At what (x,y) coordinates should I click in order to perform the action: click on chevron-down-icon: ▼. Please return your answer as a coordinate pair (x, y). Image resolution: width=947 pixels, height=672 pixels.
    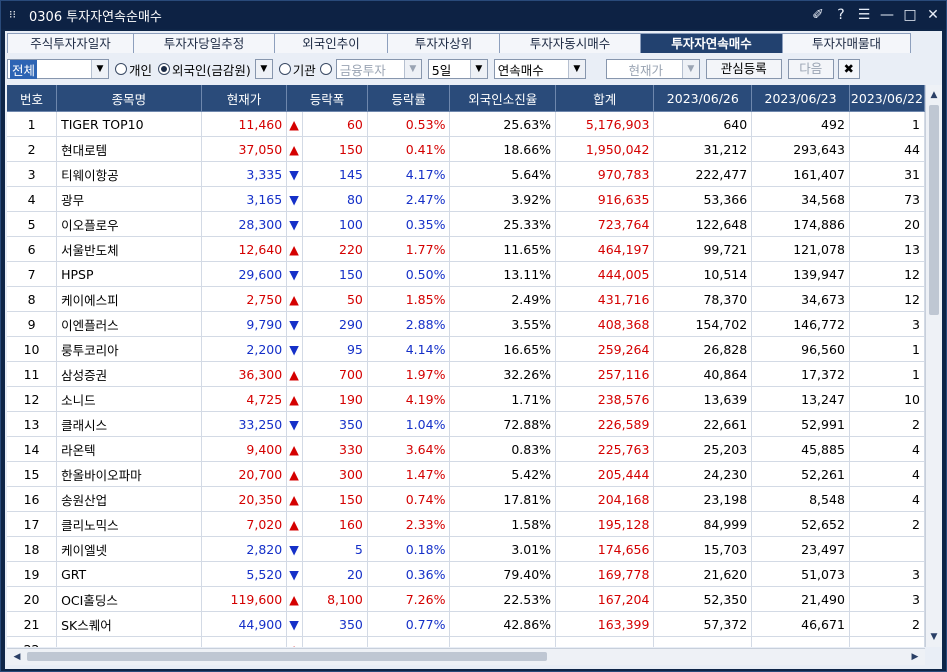
    Looking at the image, I should click on (478, 69).